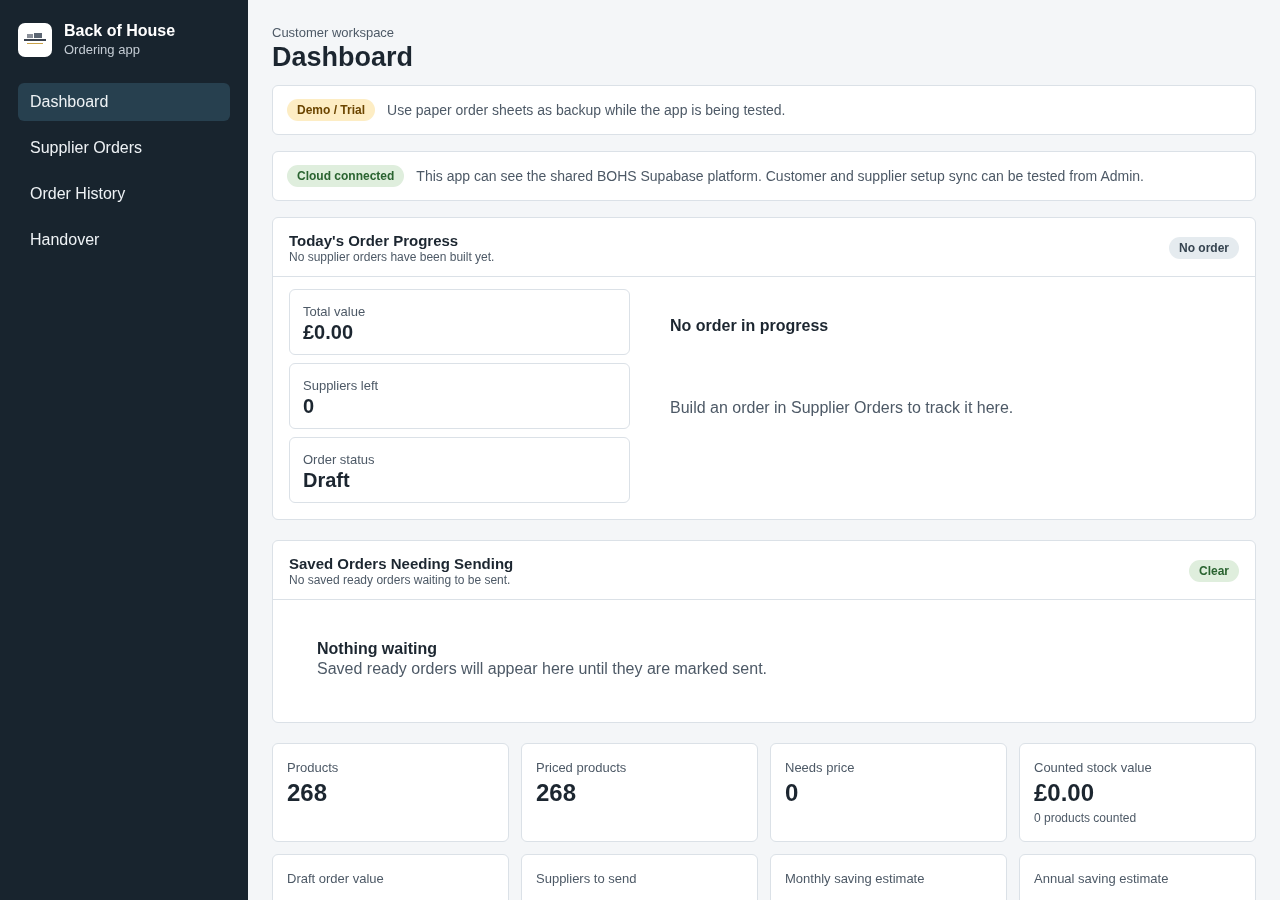 The image size is (1280, 900). What do you see at coordinates (341, 385) in the screenshot?
I see `stat-label: Suppliers left` at bounding box center [341, 385].